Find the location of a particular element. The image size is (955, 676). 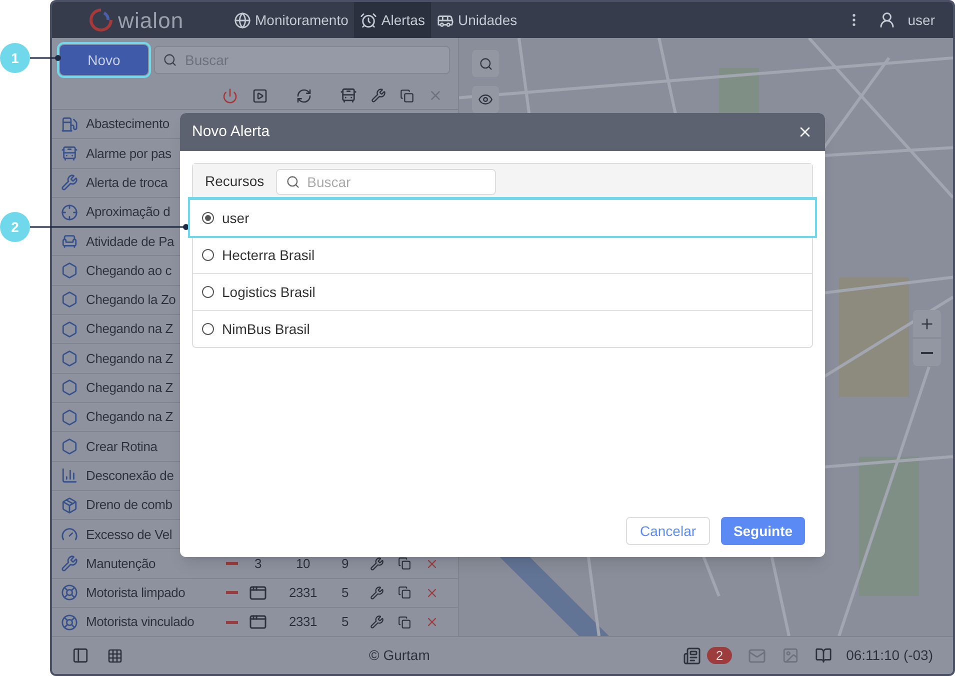

eye-icon is located at coordinates (485, 99).